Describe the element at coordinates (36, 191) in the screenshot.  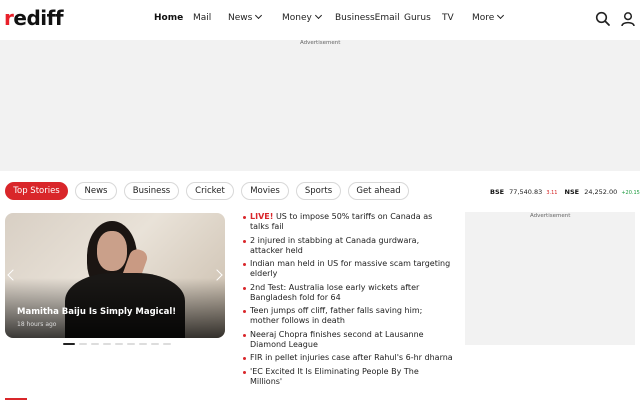
I see `tab-top-stories: Top Stories` at that location.